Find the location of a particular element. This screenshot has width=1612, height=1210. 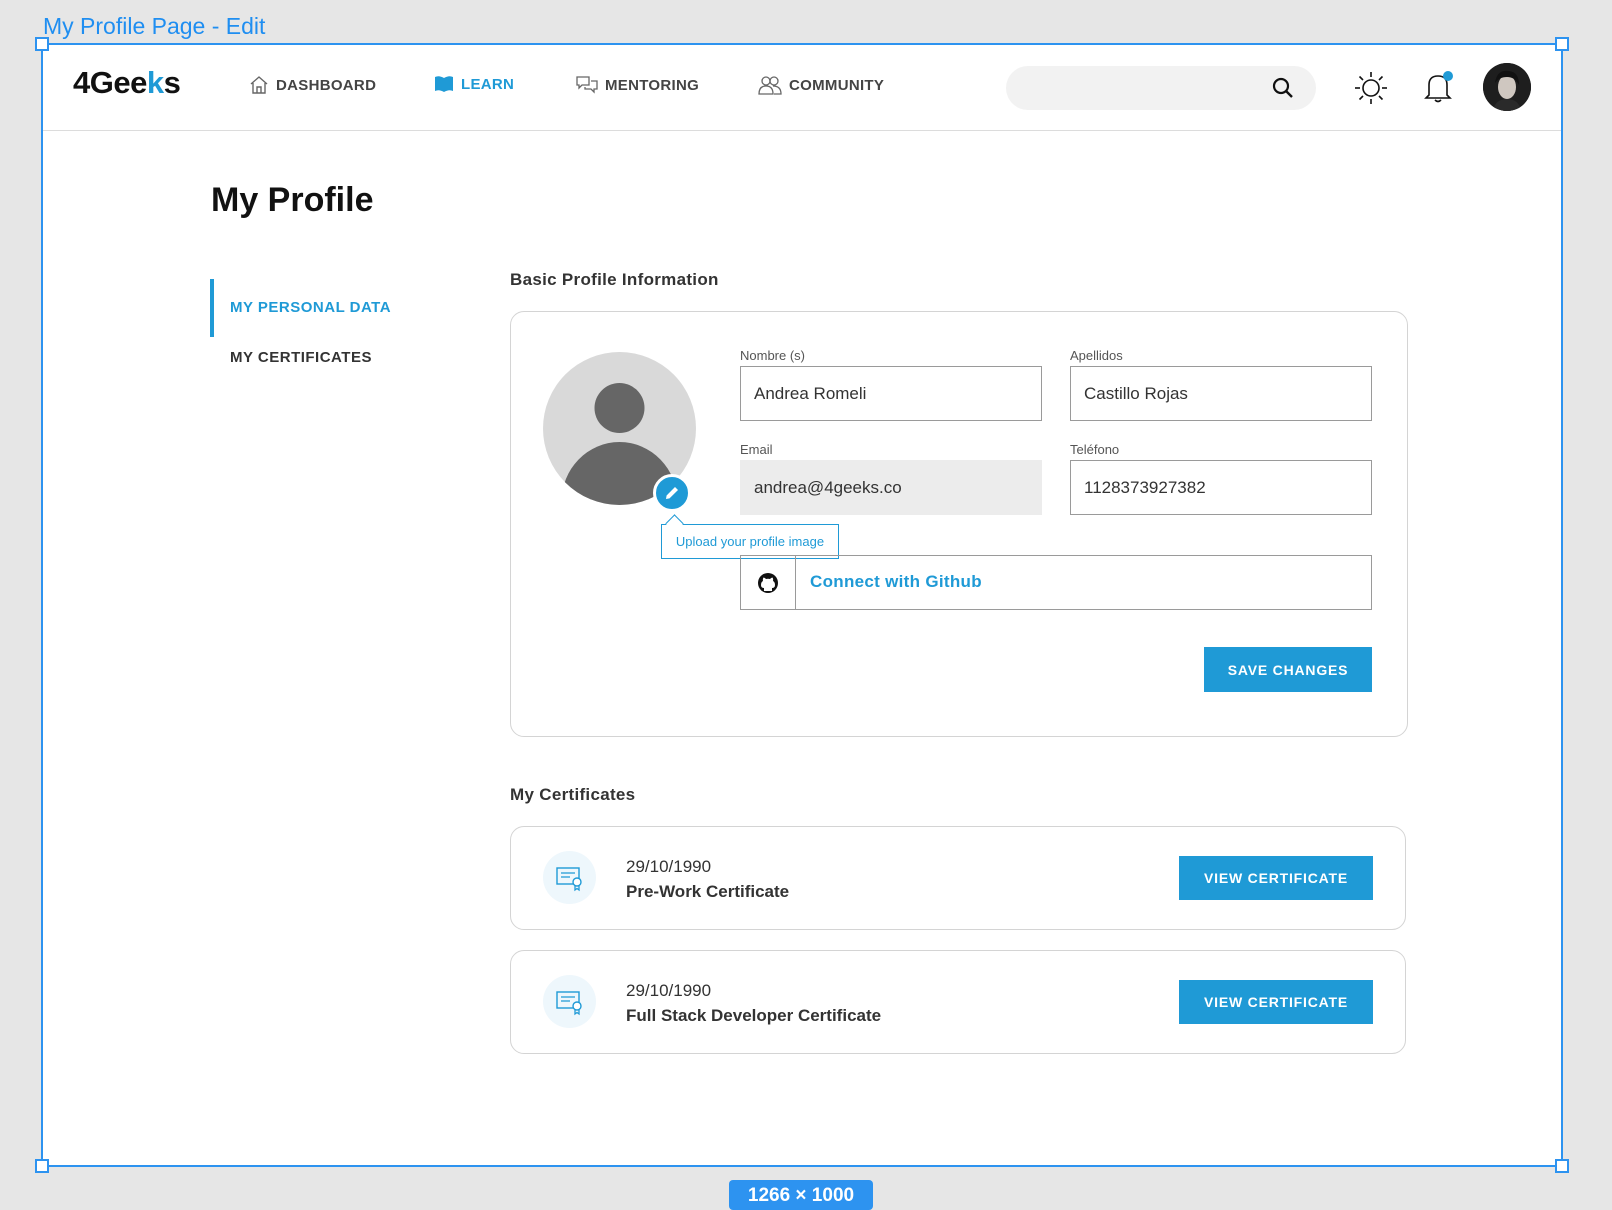

first-name-label: Nombre (s) is located at coordinates (773, 355).